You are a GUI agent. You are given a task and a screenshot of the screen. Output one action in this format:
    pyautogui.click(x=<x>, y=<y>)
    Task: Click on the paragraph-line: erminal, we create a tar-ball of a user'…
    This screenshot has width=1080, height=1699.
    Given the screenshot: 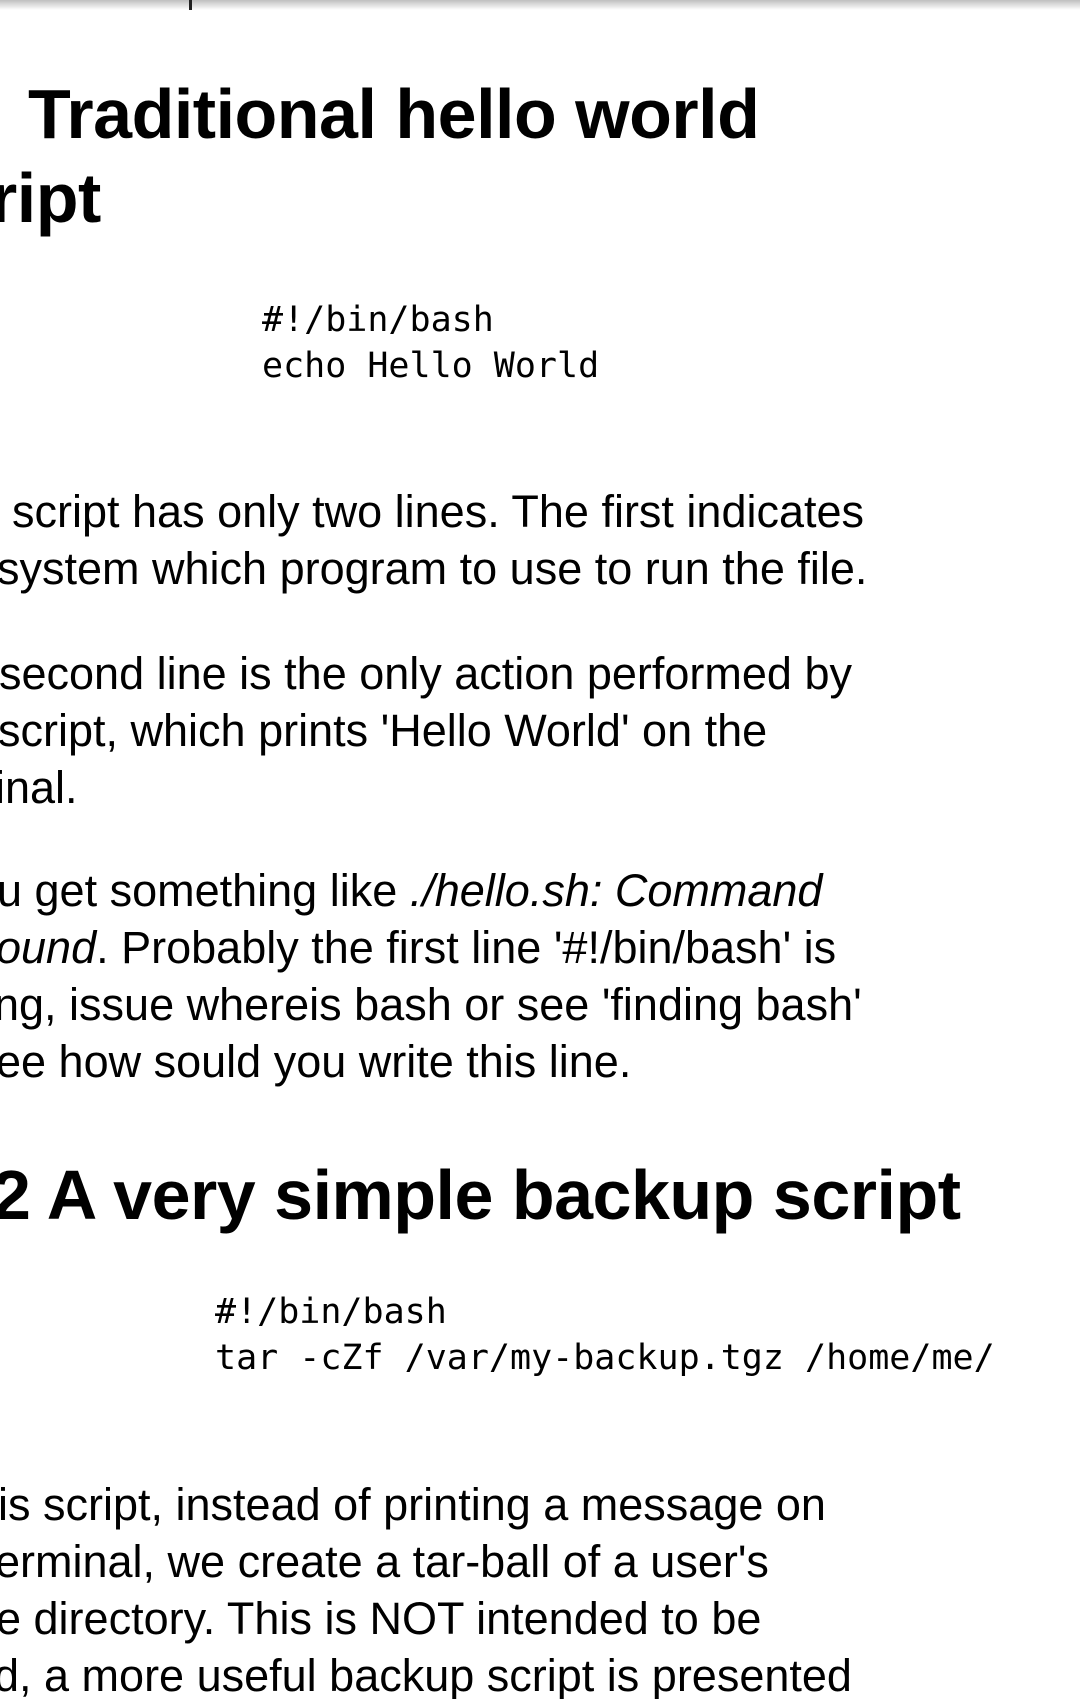 What is the action you would take?
    pyautogui.click(x=384, y=1561)
    